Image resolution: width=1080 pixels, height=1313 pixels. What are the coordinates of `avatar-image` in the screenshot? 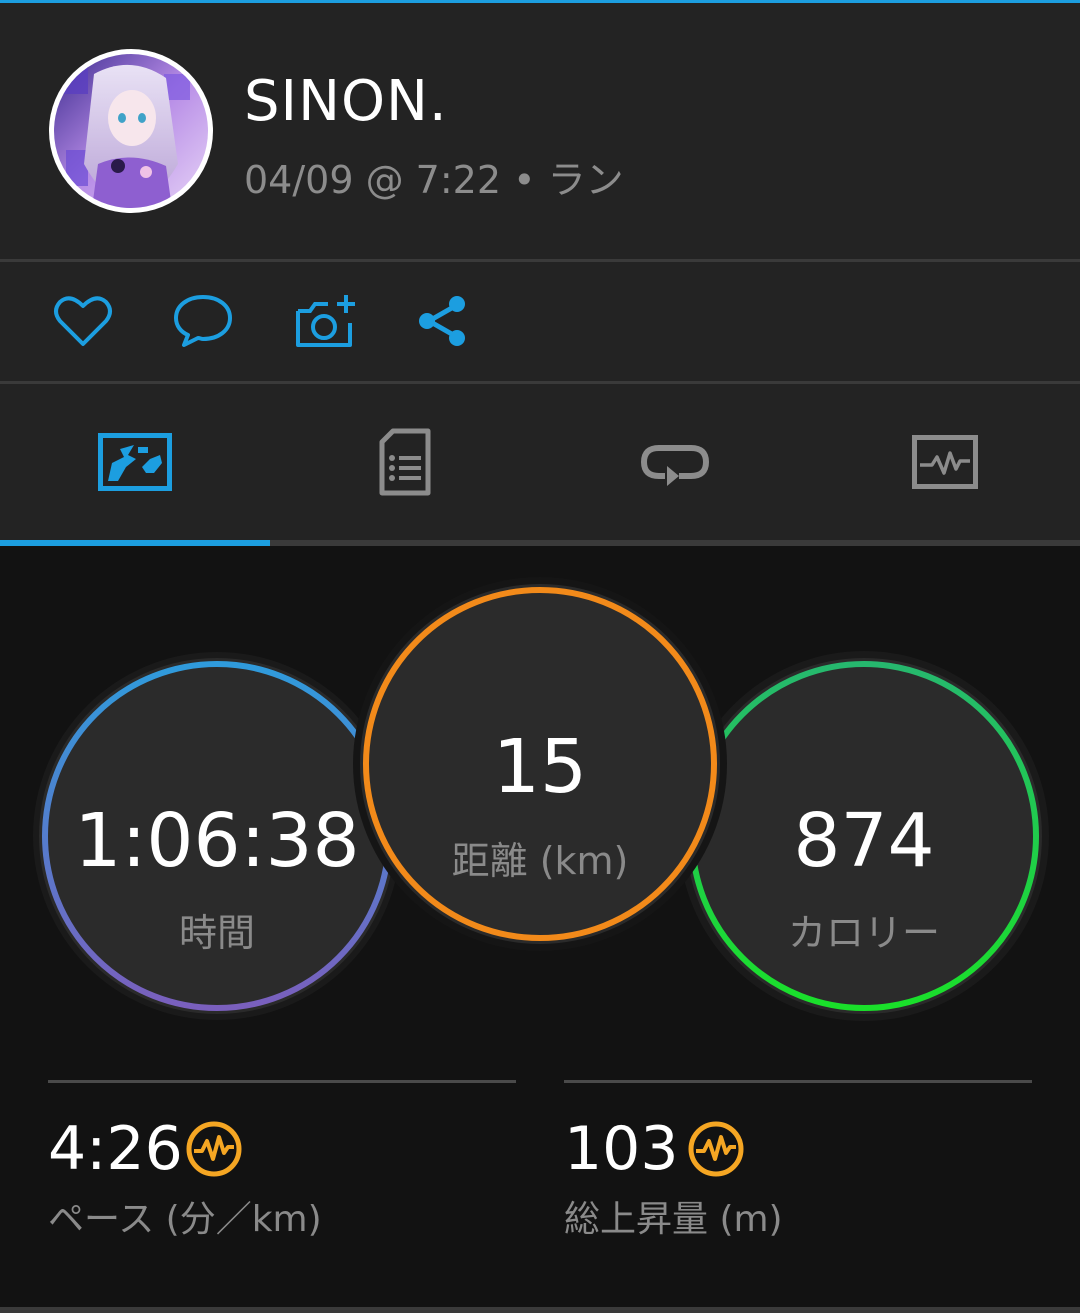 It's located at (131, 131).